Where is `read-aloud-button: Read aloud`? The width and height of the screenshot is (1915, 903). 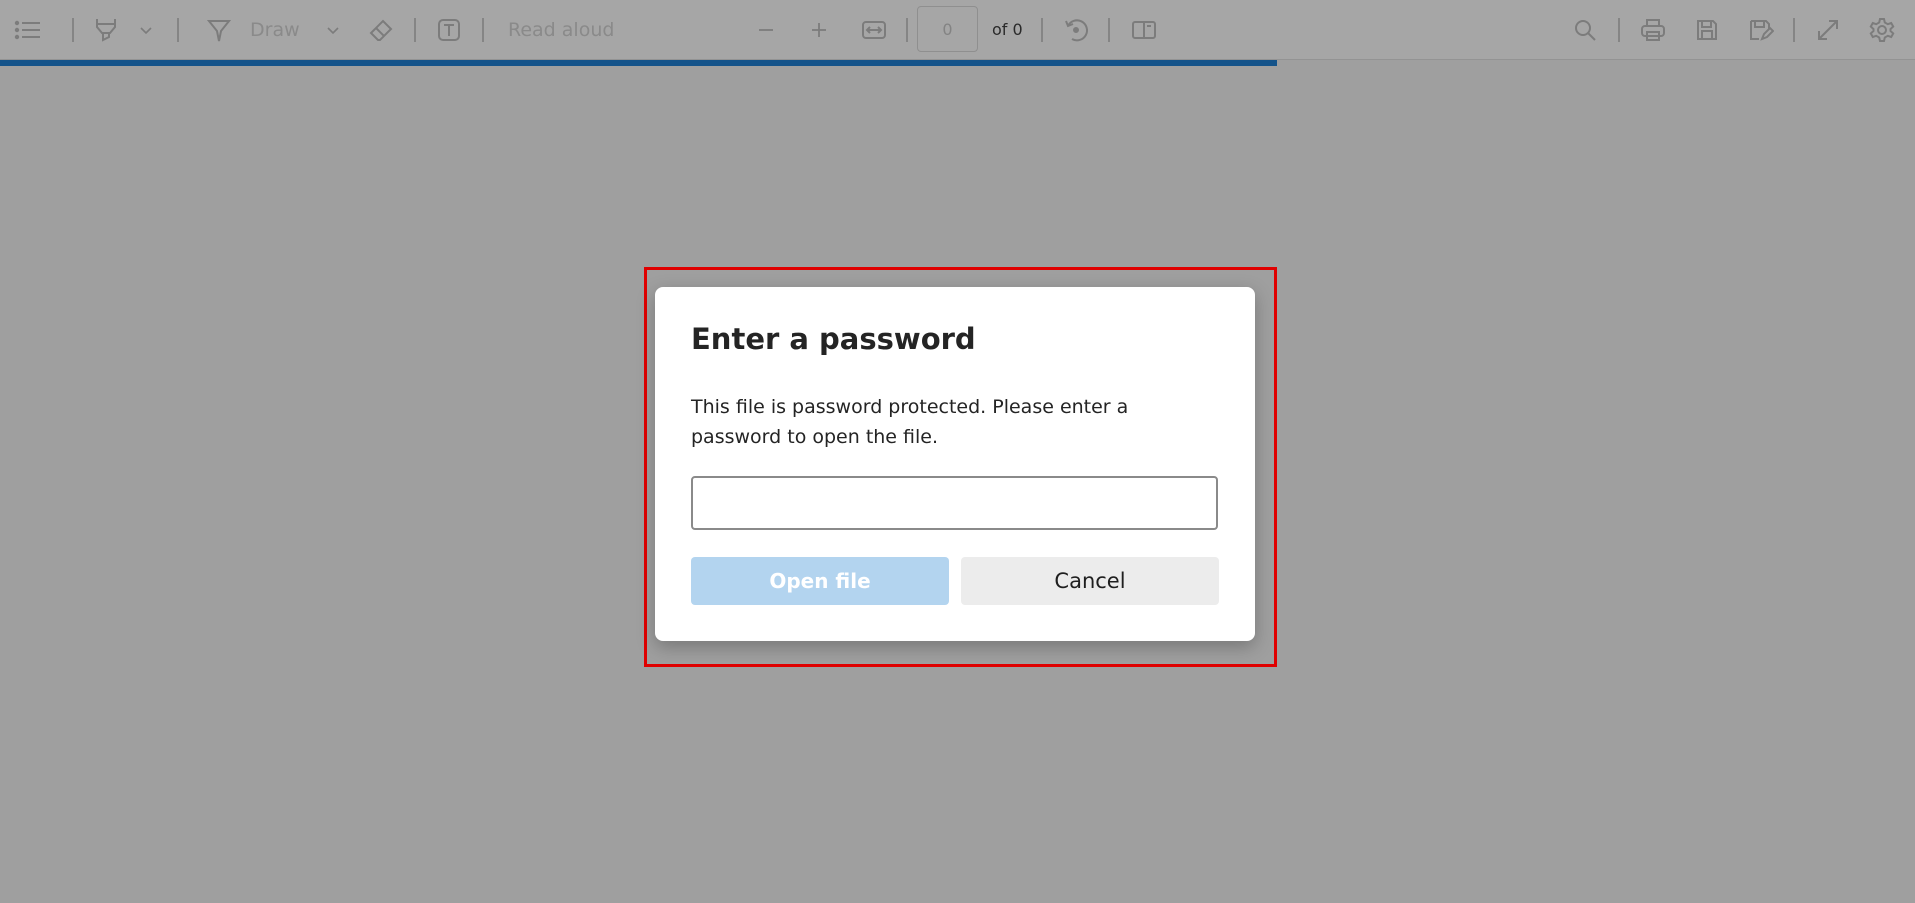
read-aloud-button: Read aloud is located at coordinates (561, 30).